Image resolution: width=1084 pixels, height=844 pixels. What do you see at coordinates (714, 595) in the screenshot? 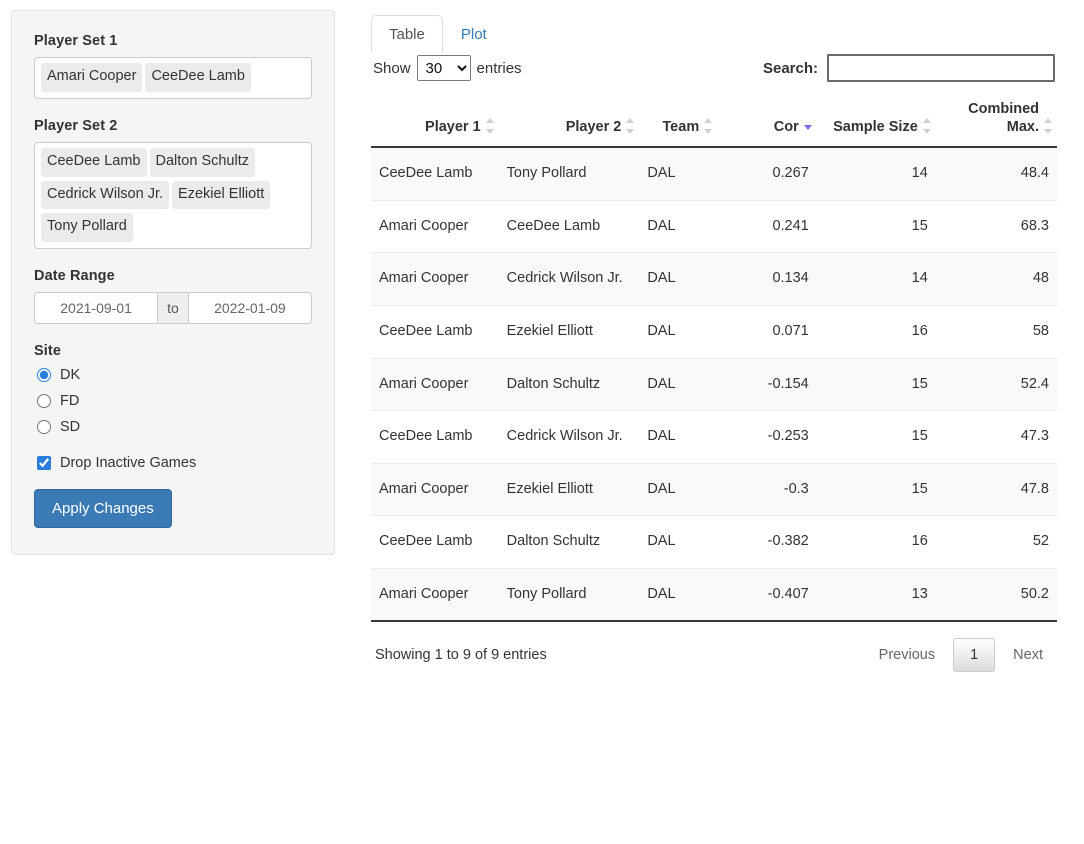
I see `table-row: Amari Cooper Tony Pollard DAL -0.407 13 50.2` at bounding box center [714, 595].